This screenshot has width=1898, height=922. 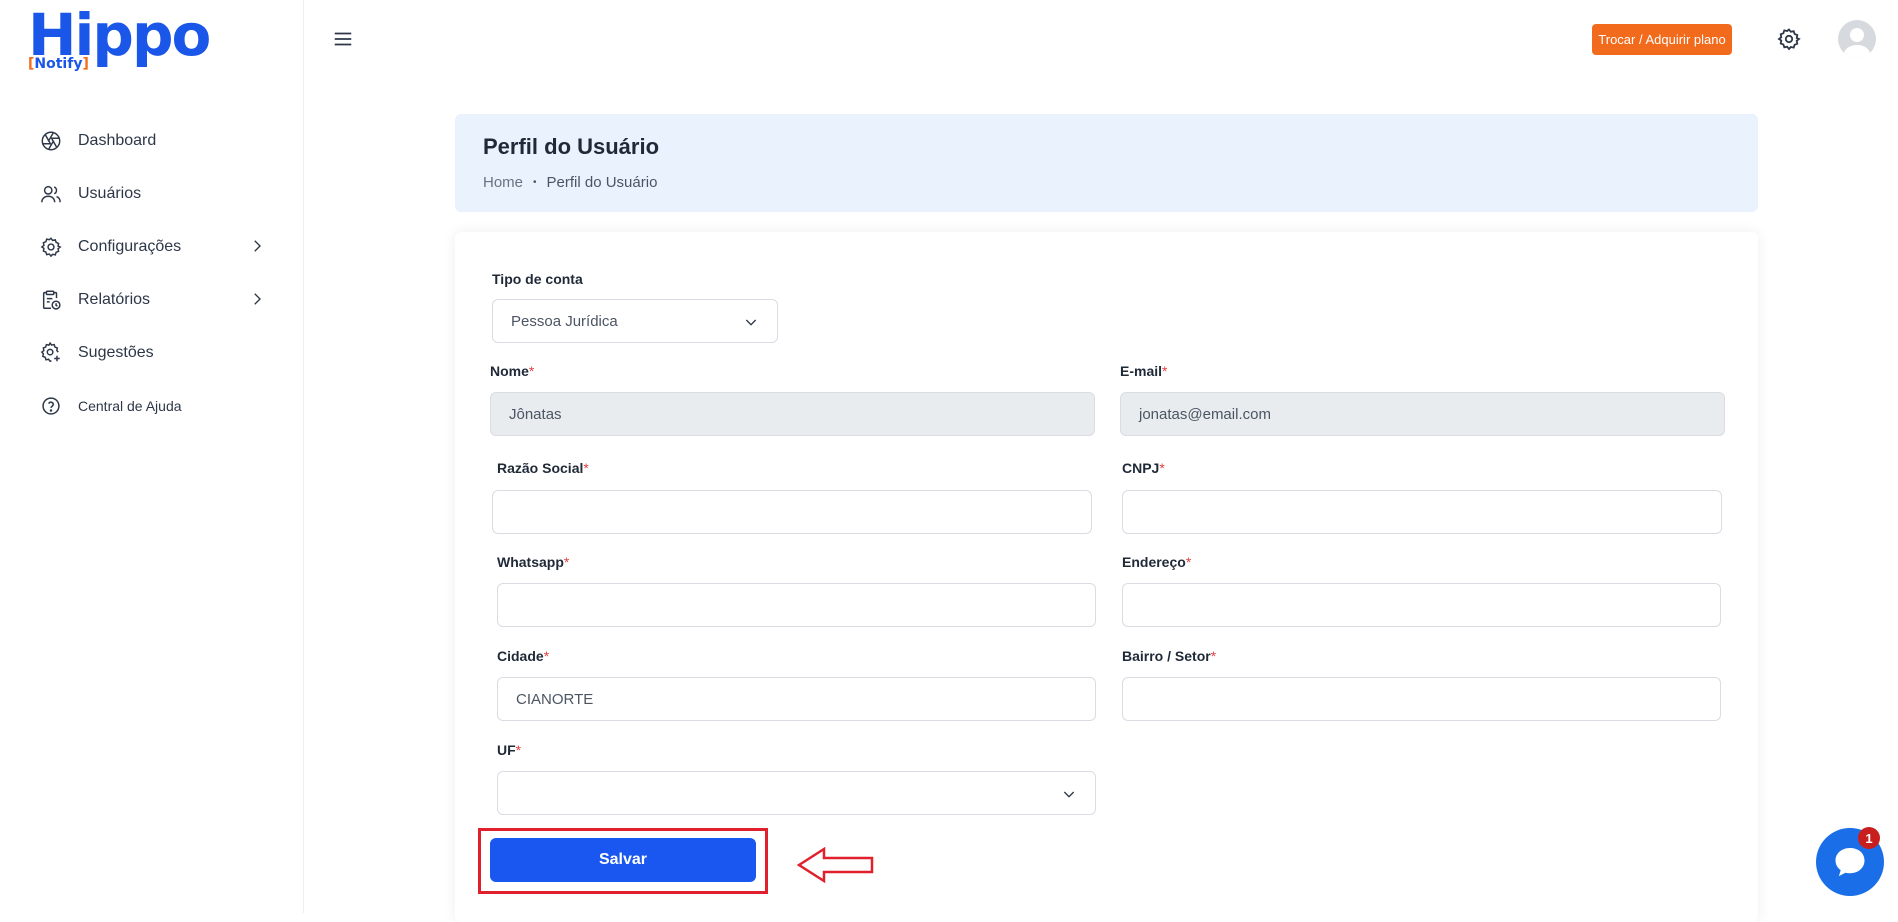 I want to click on cnpj-field, so click(x=1422, y=512).